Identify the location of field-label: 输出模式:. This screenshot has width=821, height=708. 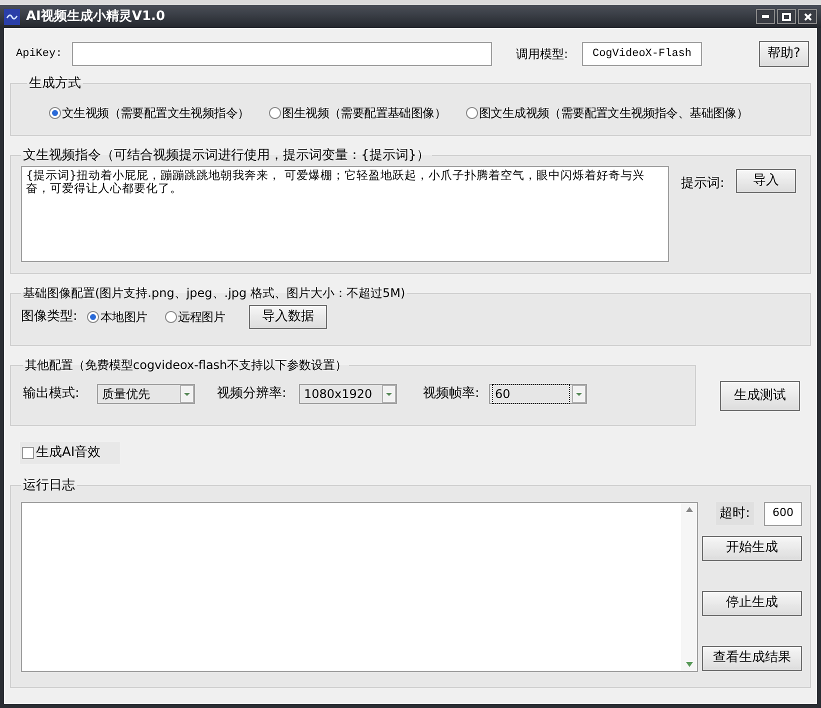
(51, 394).